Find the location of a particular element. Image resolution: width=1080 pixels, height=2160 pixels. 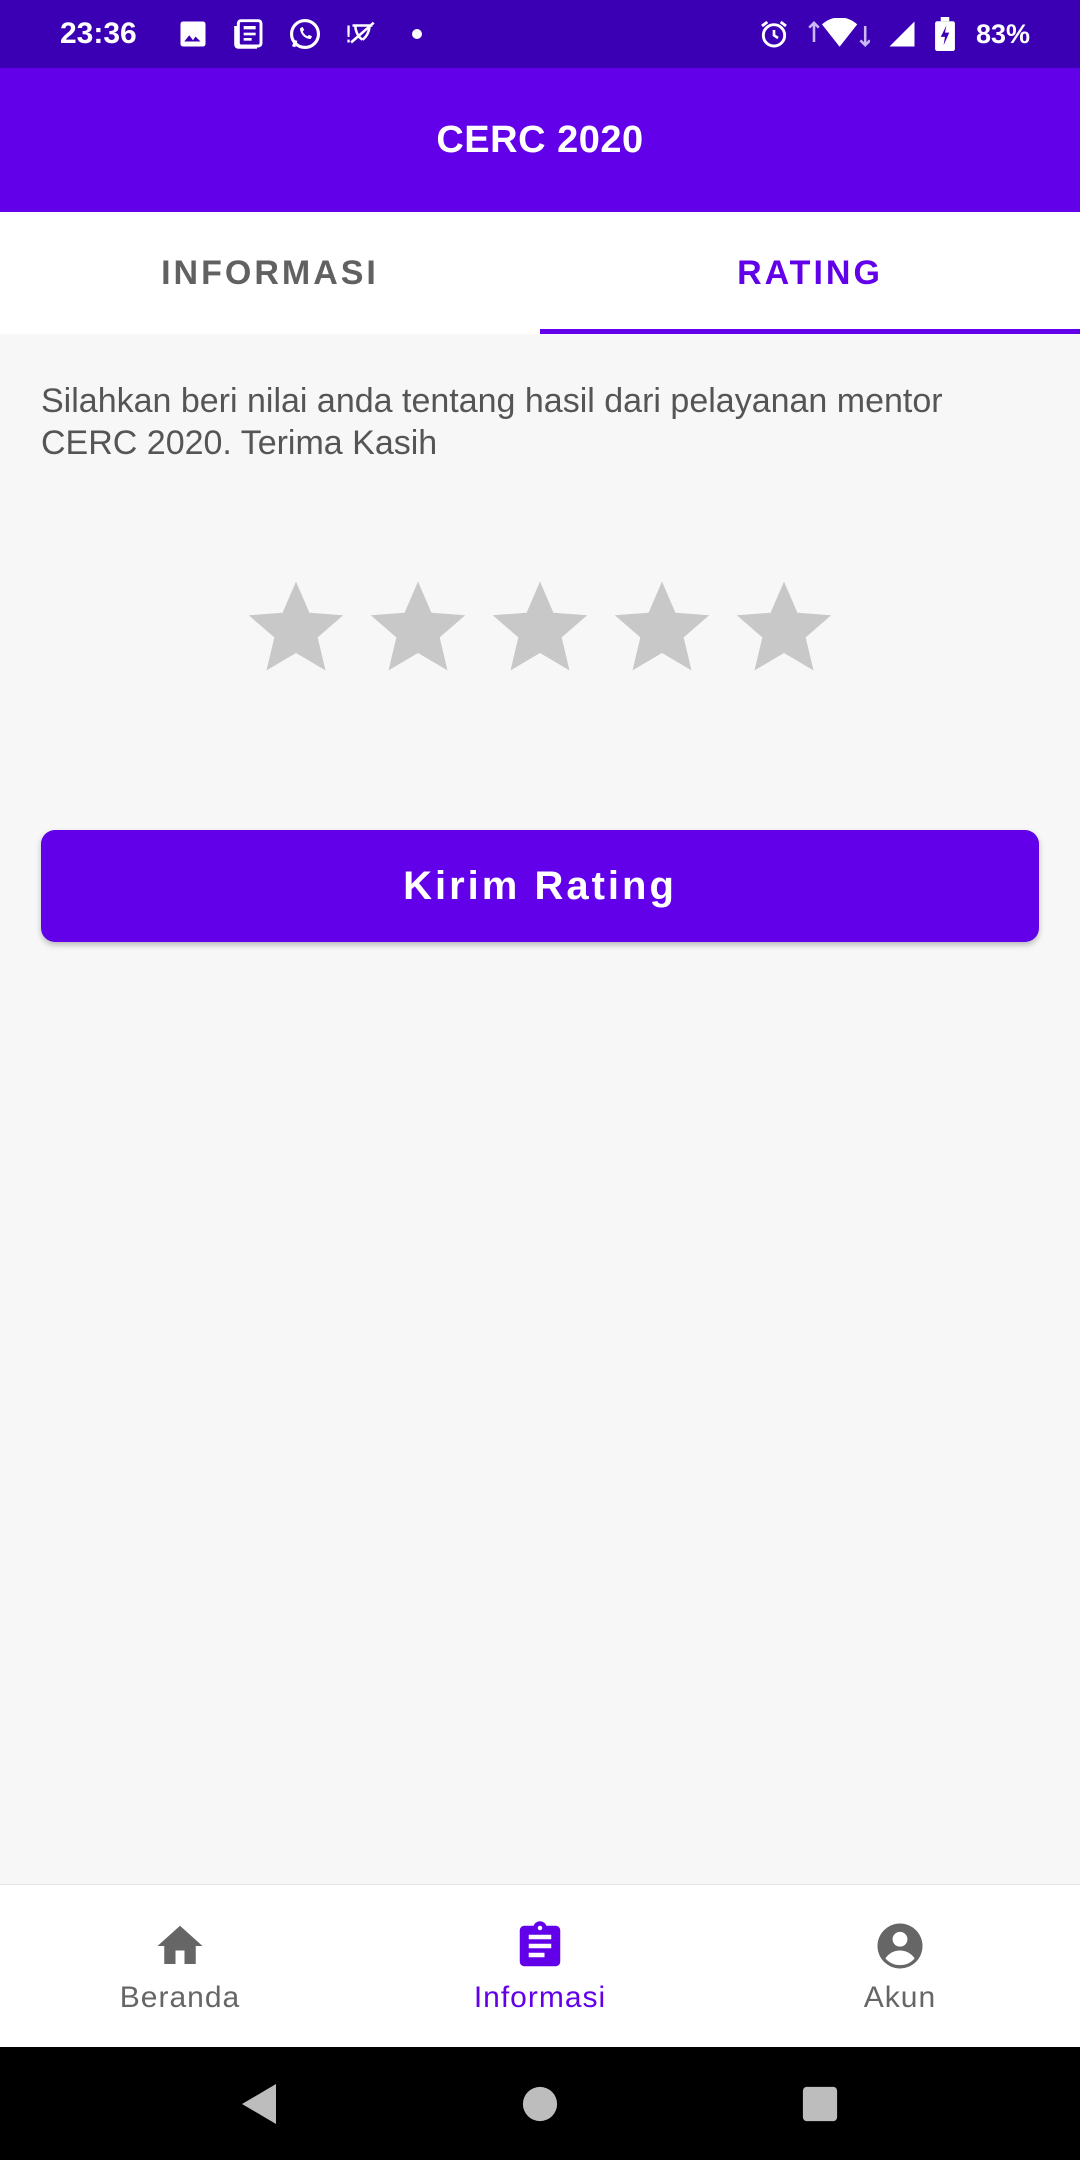

nav-item-informasi: Informasi is located at coordinates (540, 1966).